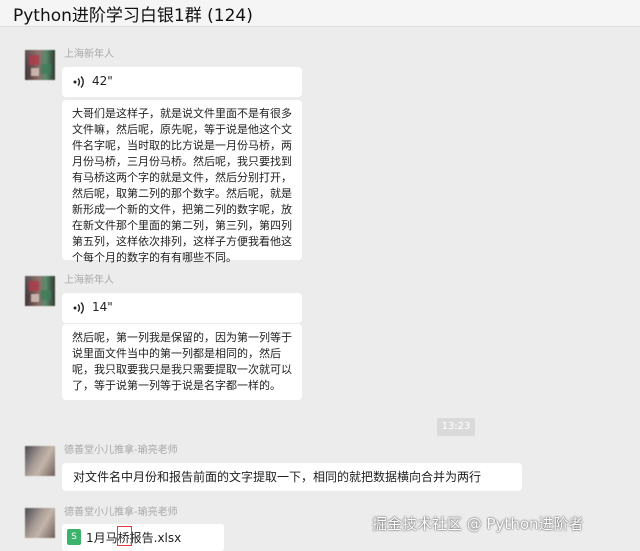 Image resolution: width=640 pixels, height=551 pixels. I want to click on watermark: 掘金技术社区 @ Python进阶者, so click(478, 524).